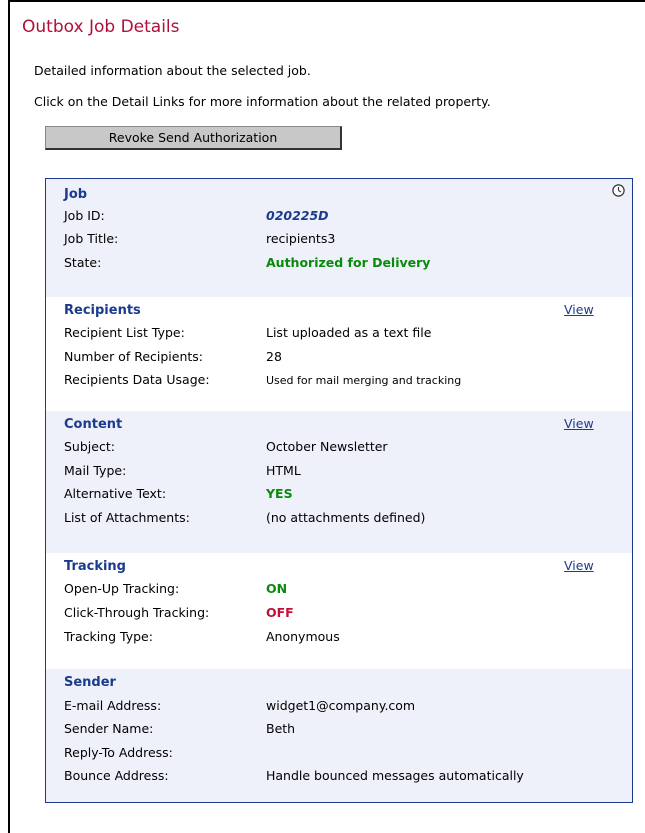 This screenshot has width=645, height=833. Describe the element at coordinates (91, 238) in the screenshot. I see `job-title-label: Job Title:` at that location.